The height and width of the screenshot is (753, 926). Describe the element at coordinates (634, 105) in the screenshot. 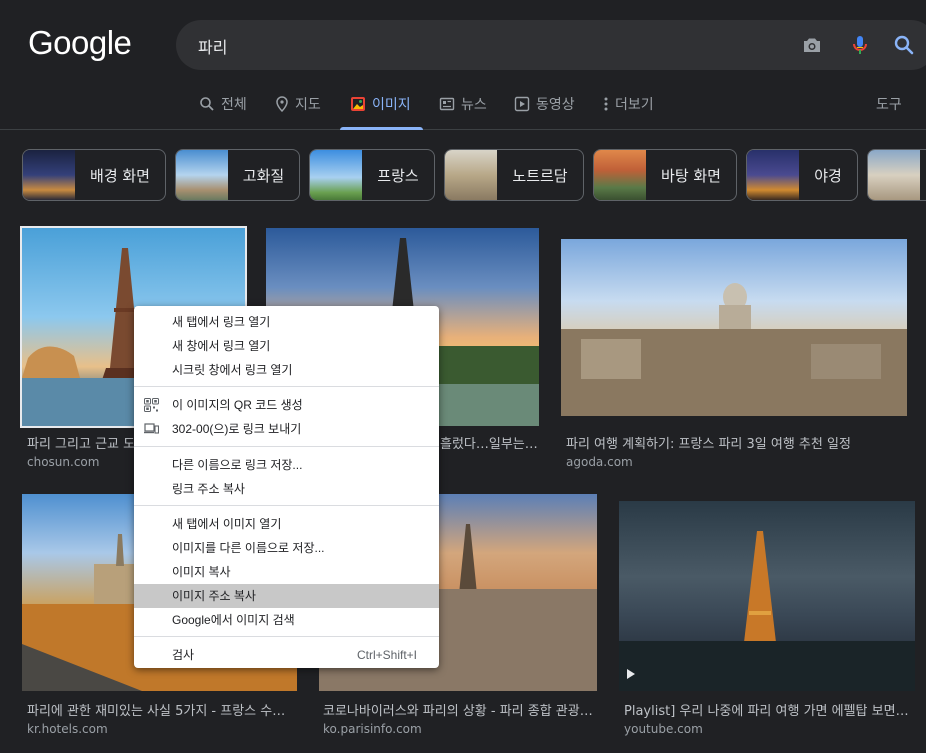

I see `tab-more-label: 더보기` at that location.